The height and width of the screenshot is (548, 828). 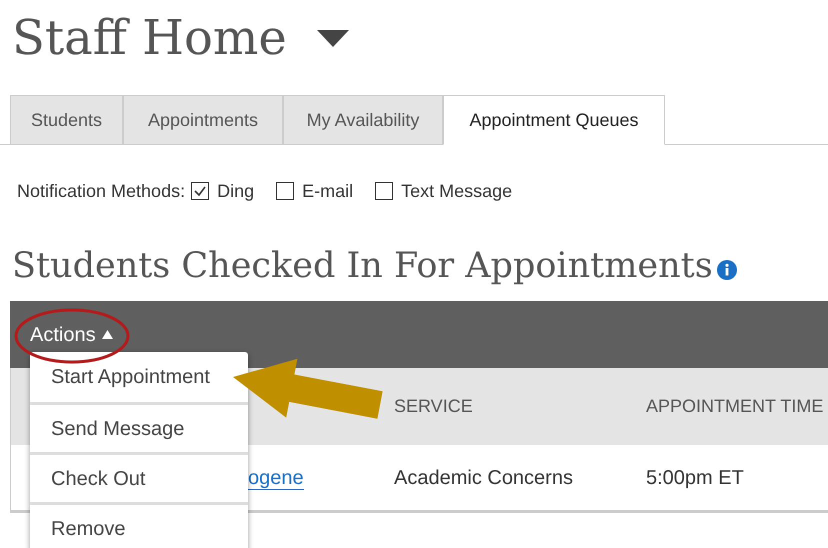 I want to click on checkbox-label: Text Message, so click(x=456, y=191).